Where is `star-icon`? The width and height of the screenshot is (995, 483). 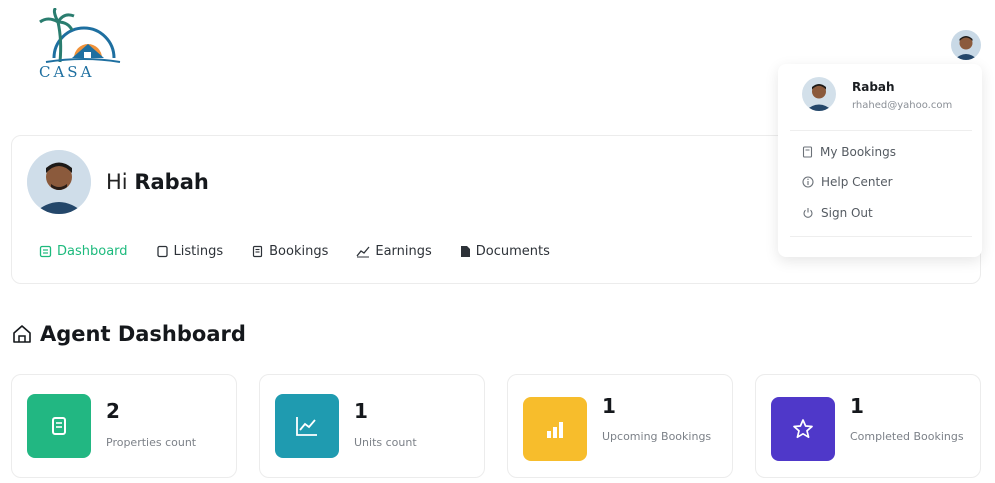
star-icon is located at coordinates (803, 429).